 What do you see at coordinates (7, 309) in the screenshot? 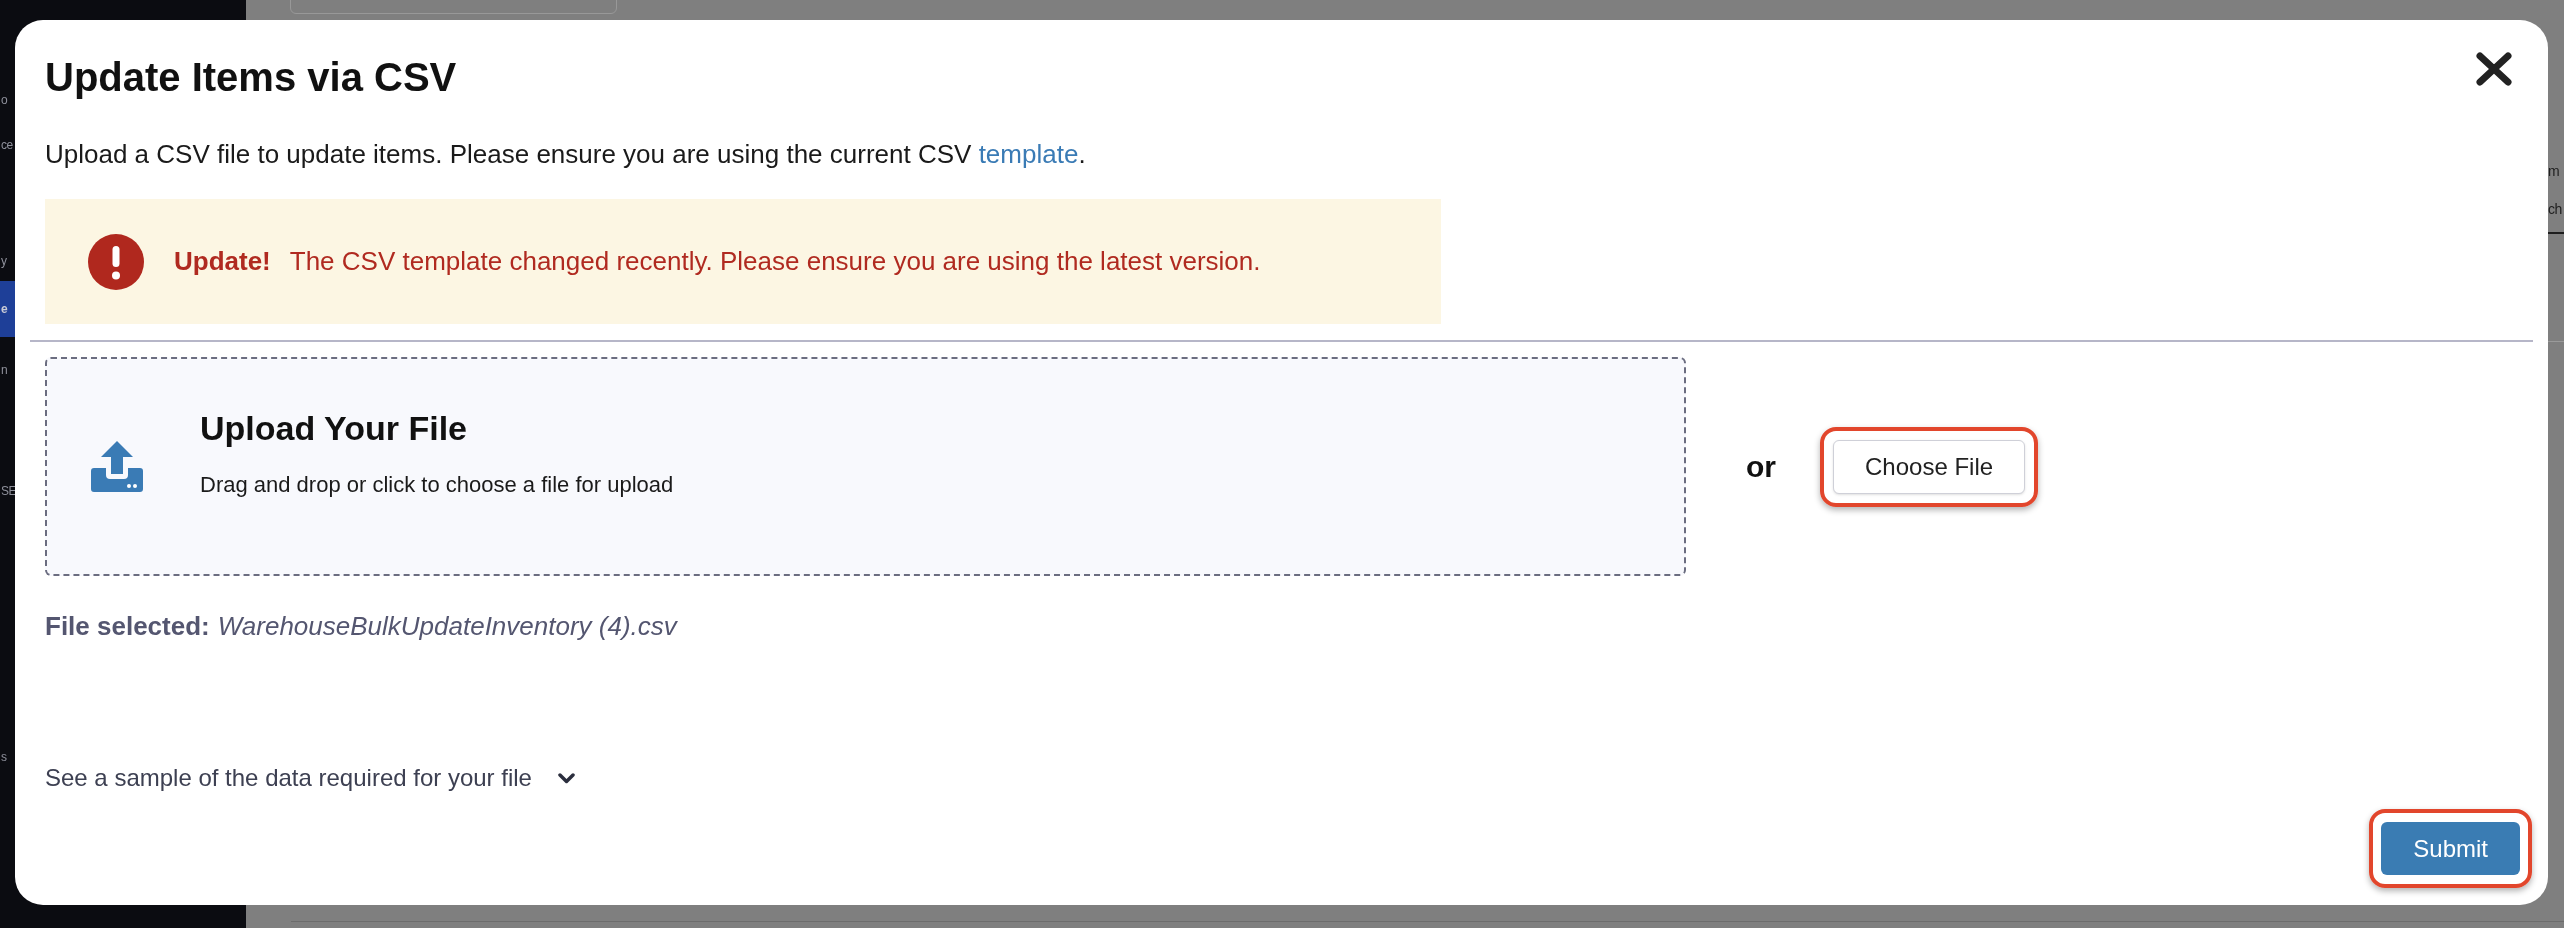
I see `sidebar-item: e` at bounding box center [7, 309].